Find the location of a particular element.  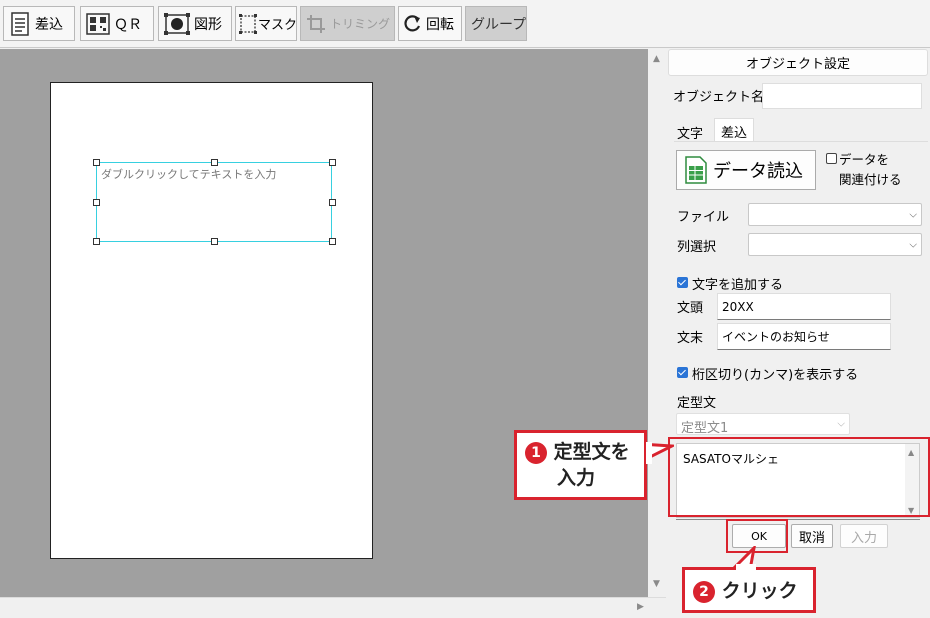

trimming-label: トリミング is located at coordinates (360, 24).